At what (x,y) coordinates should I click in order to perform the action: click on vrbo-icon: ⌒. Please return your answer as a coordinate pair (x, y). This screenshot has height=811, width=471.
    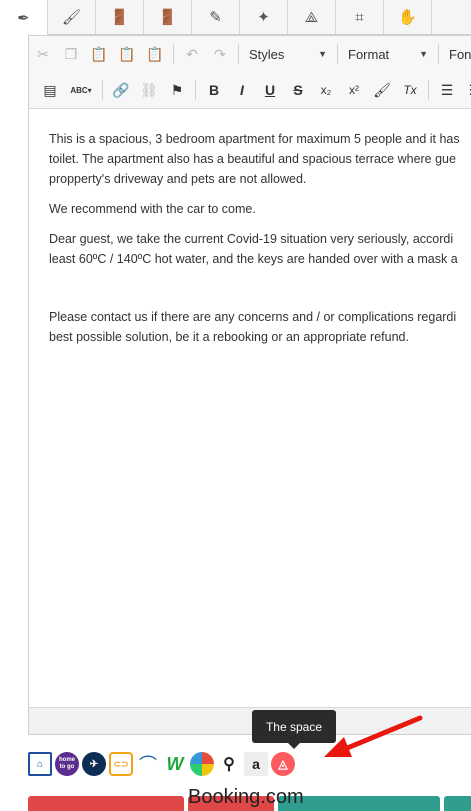
    Looking at the image, I should click on (148, 764).